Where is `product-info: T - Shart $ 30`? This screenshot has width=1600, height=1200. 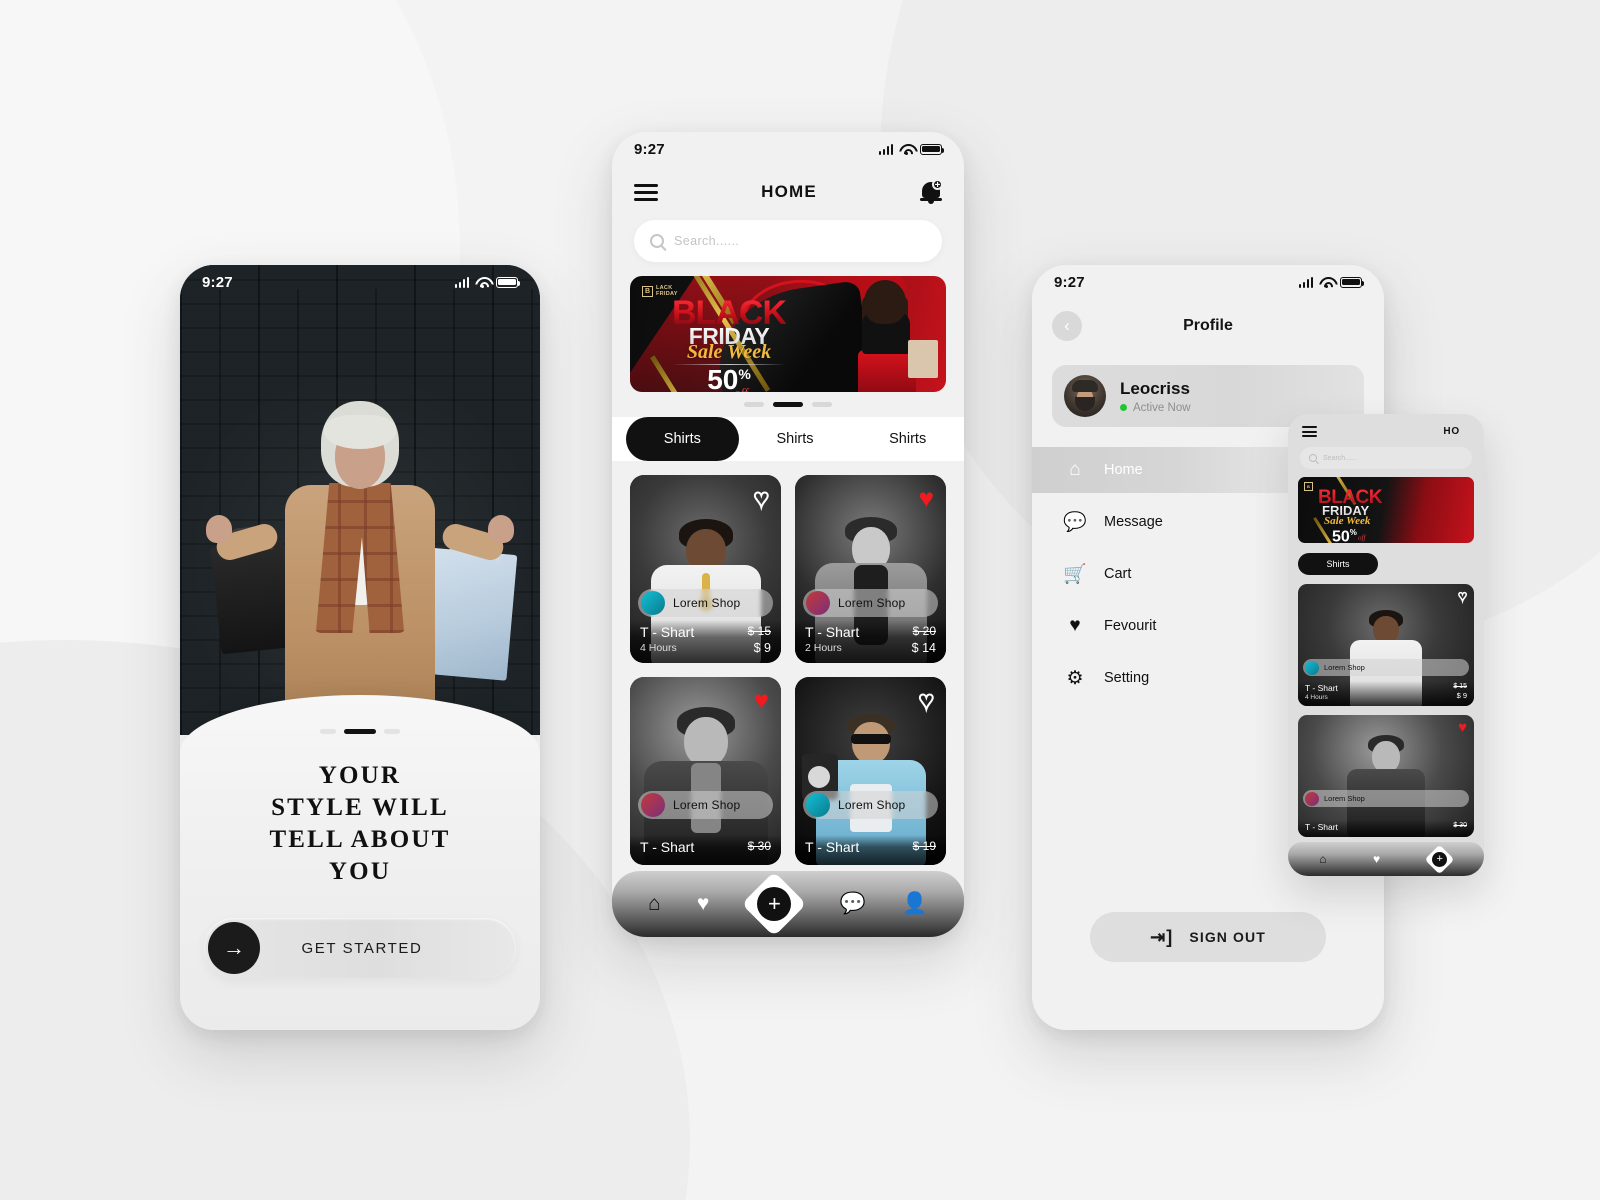
product-info: T - Shart $ 30 is located at coordinates (1386, 828).